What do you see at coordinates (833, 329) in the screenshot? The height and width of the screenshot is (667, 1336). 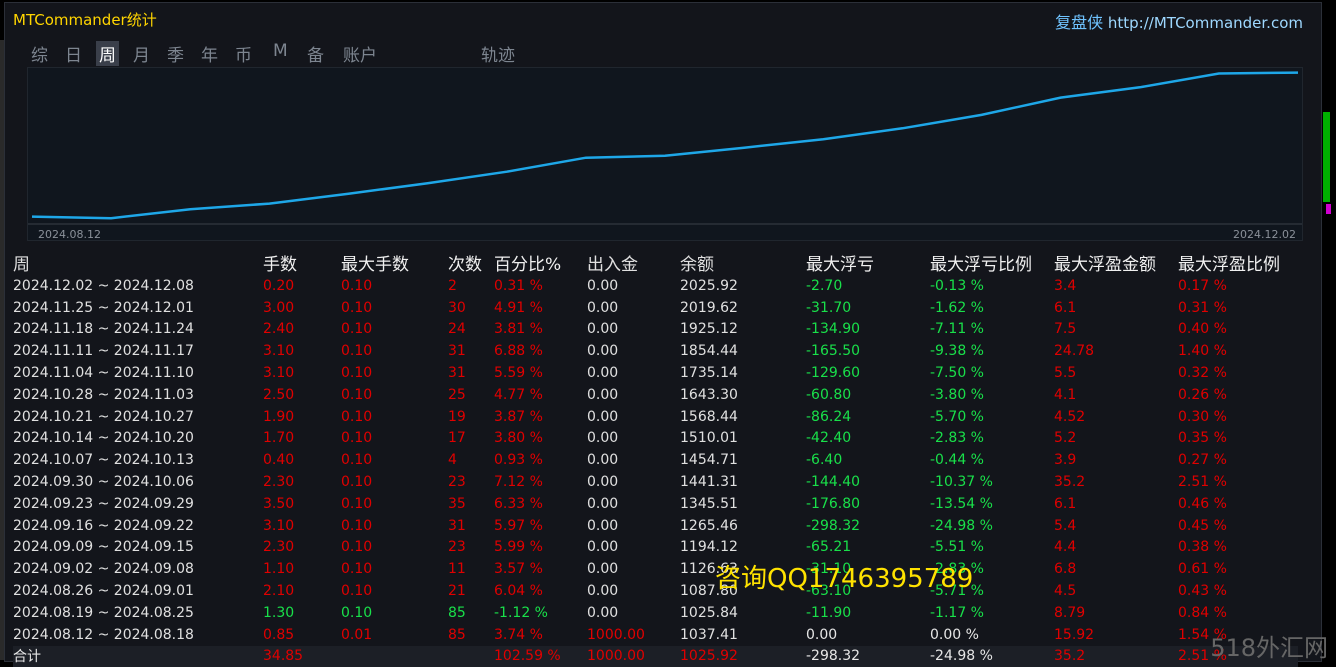 I see `cell-max-drawdown: -134.90` at bounding box center [833, 329].